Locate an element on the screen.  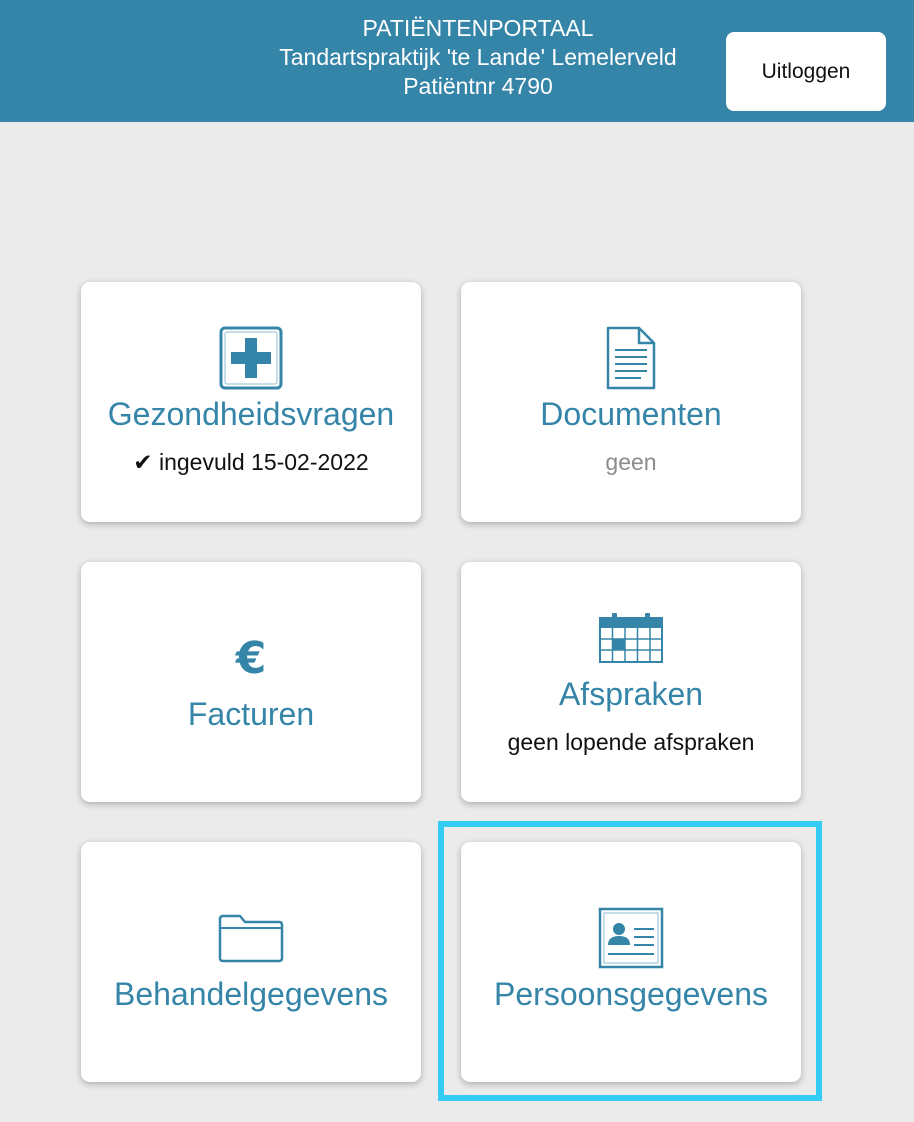
medical-cross-icon is located at coordinates (251, 358).